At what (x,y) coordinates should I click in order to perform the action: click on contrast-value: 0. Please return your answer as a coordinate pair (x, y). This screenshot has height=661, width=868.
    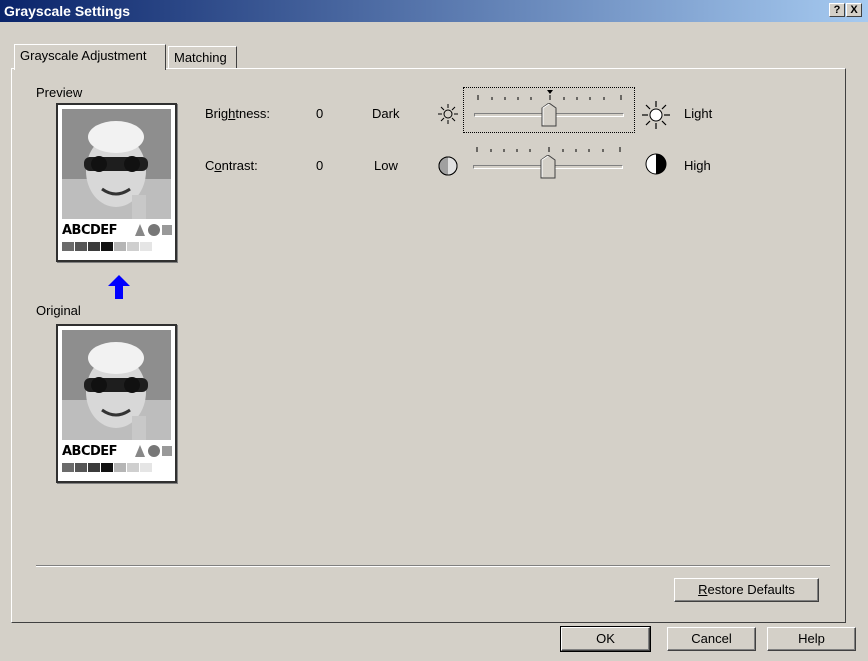
    Looking at the image, I should click on (320, 165).